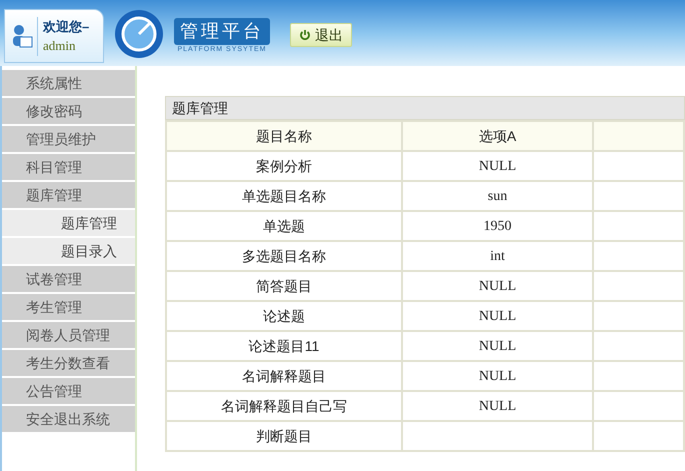  I want to click on submenu-item: 题目录入, so click(68, 251).